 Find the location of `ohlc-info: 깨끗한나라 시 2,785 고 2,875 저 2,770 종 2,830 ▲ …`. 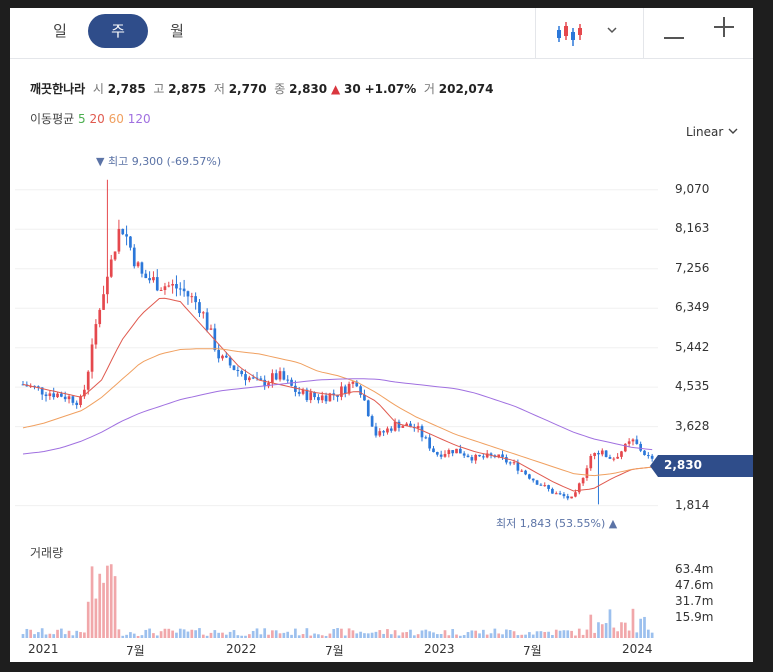

ohlc-info: 깨끗한나라 시 2,785 고 2,875 저 2,770 종 2,830 ▲ … is located at coordinates (262, 89).